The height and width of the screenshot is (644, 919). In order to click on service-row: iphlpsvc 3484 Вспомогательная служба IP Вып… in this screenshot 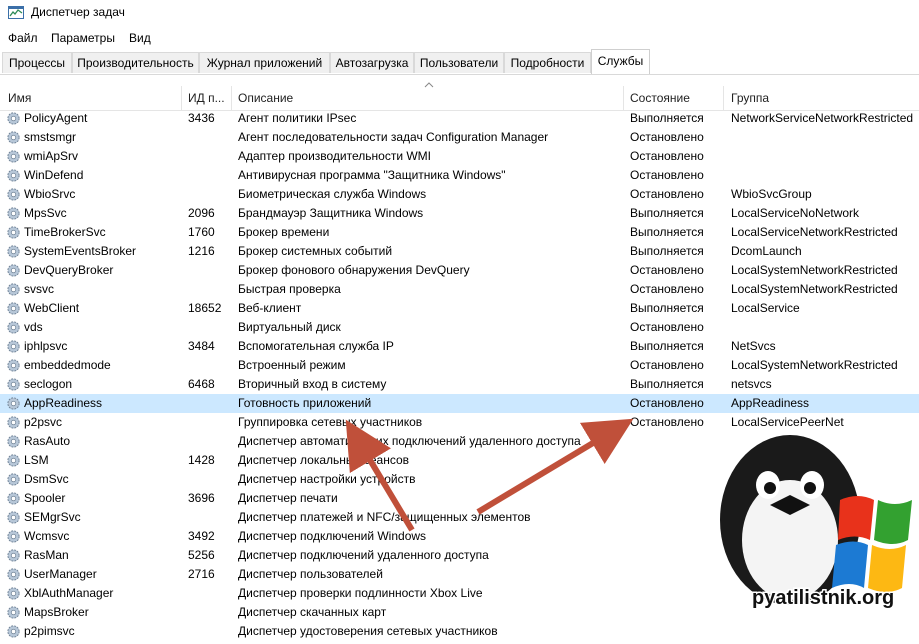, I will do `click(459, 346)`.